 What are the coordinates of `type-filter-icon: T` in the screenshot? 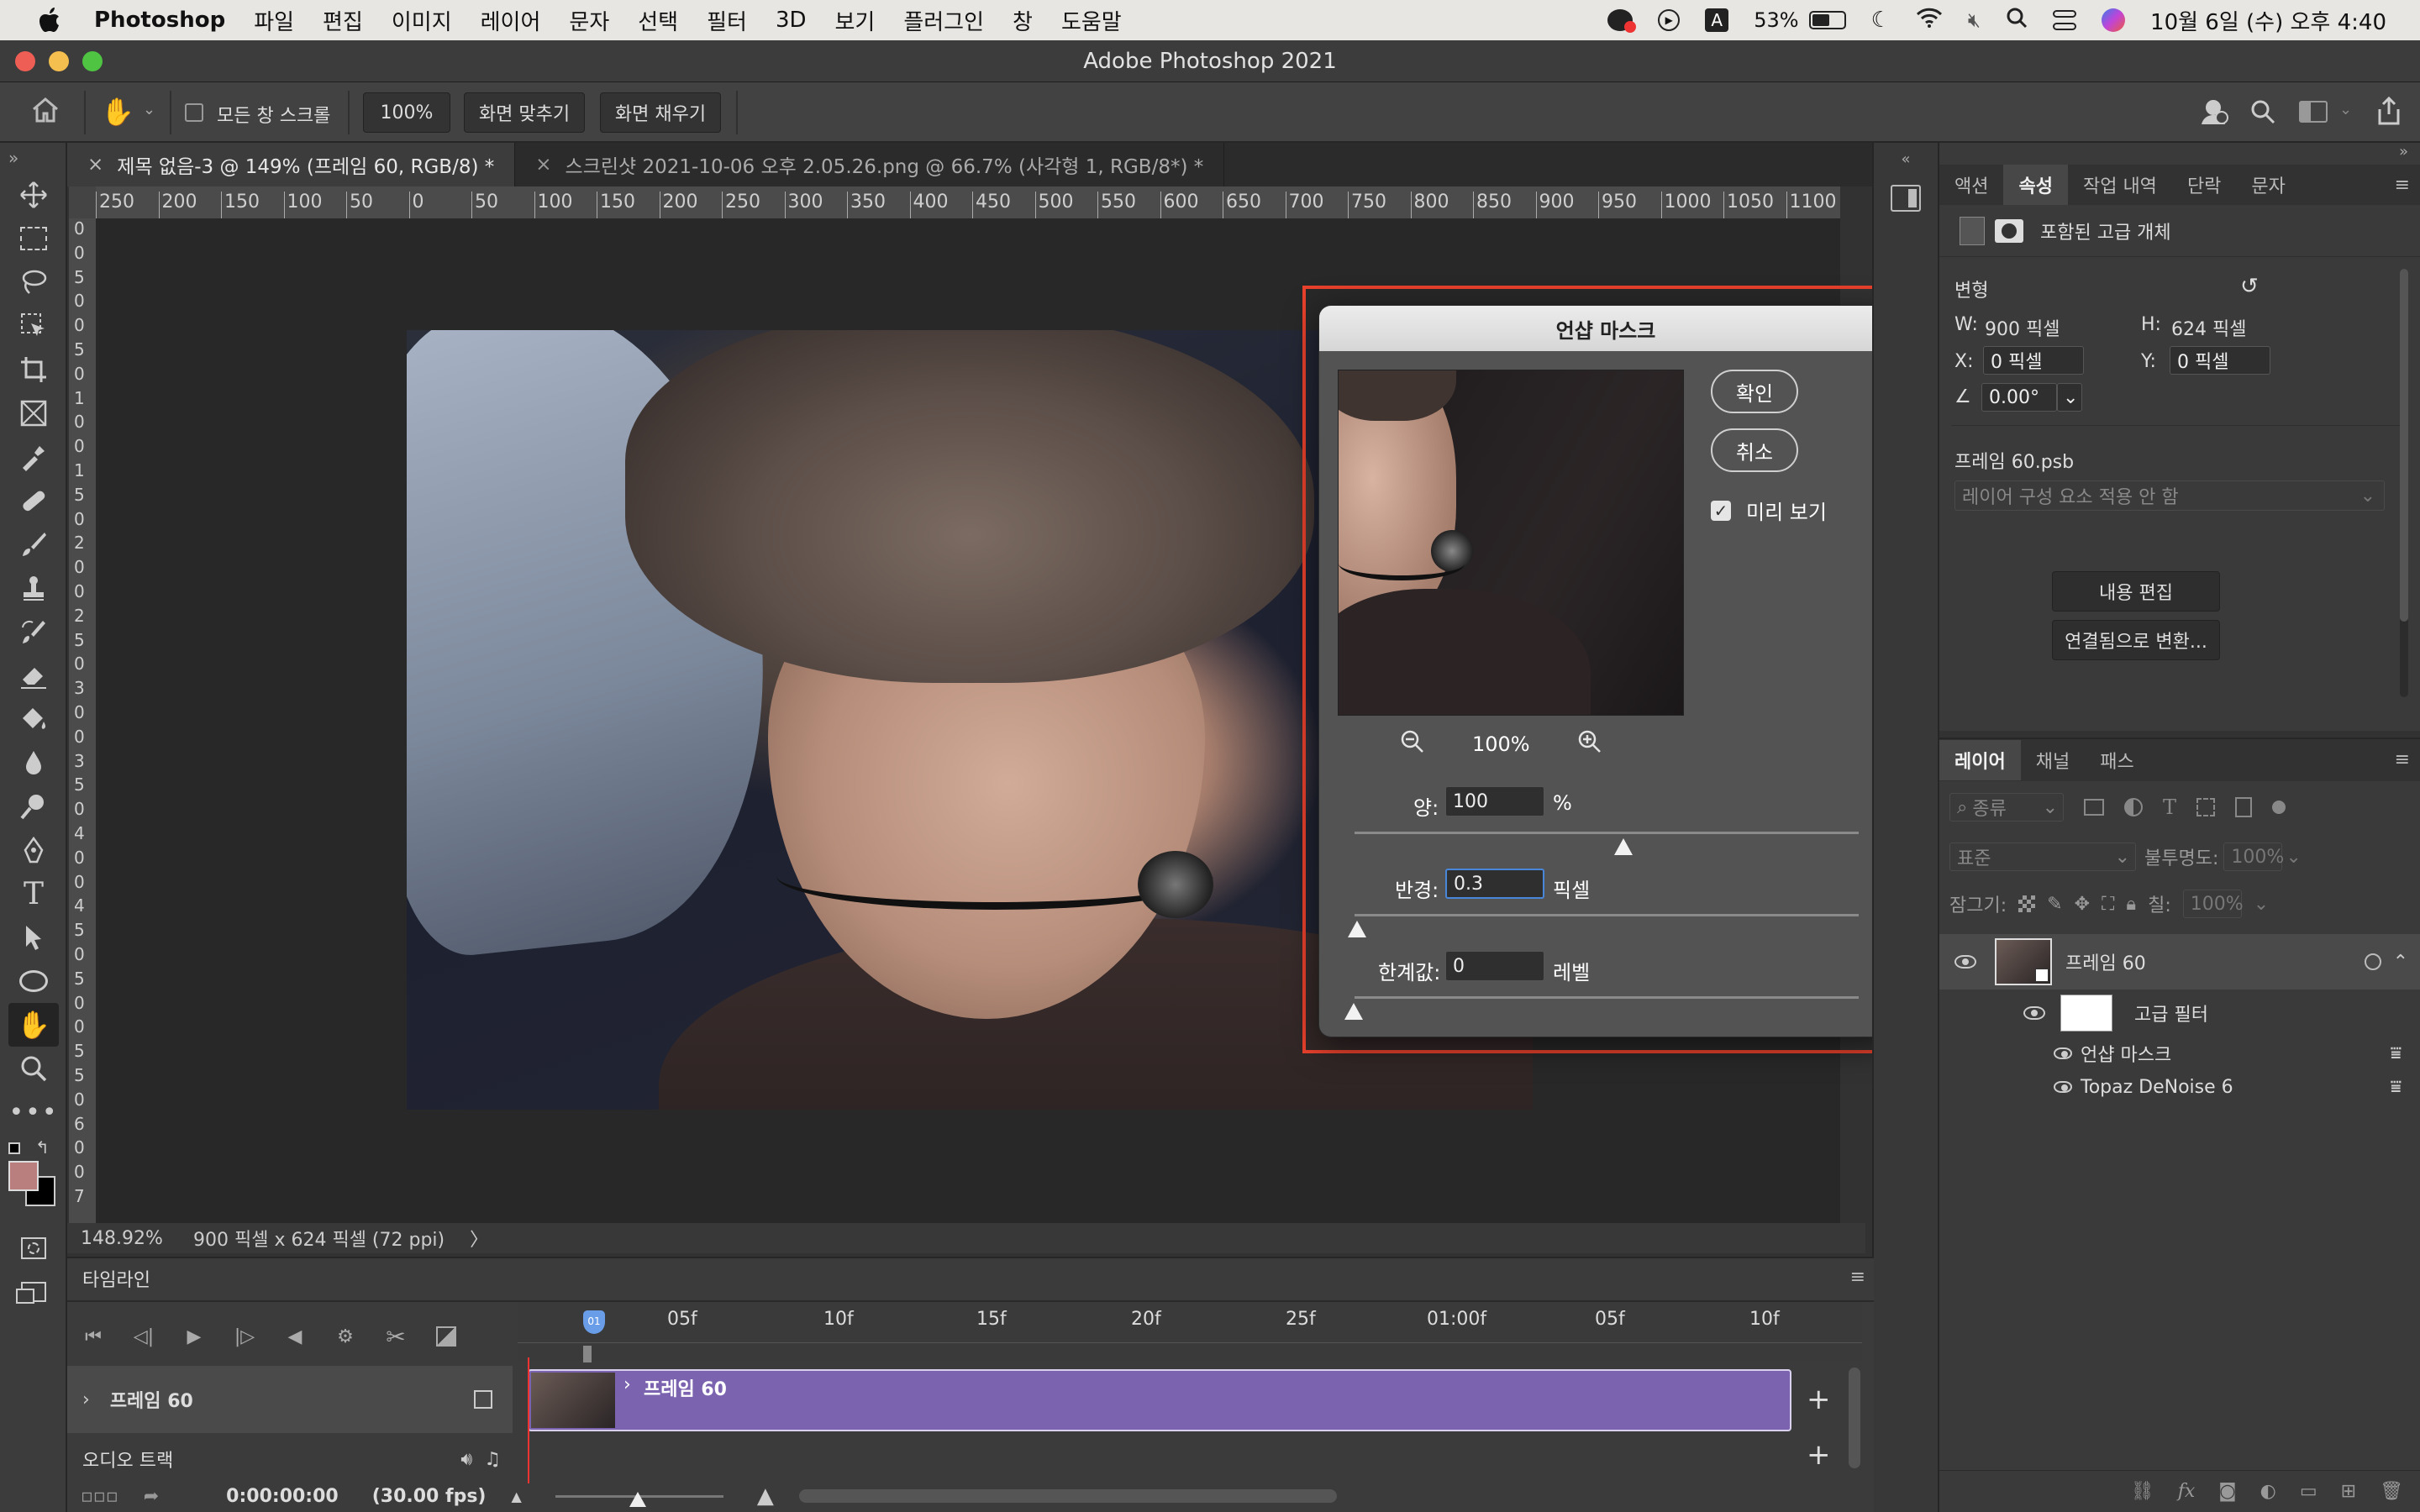 It's located at (2169, 807).